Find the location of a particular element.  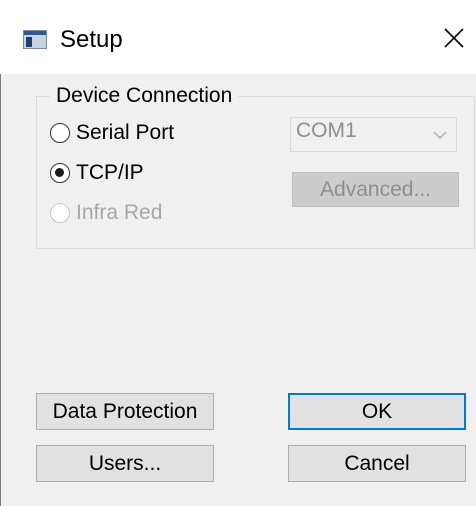

data-protection-button: Data Protection is located at coordinates (125, 411).